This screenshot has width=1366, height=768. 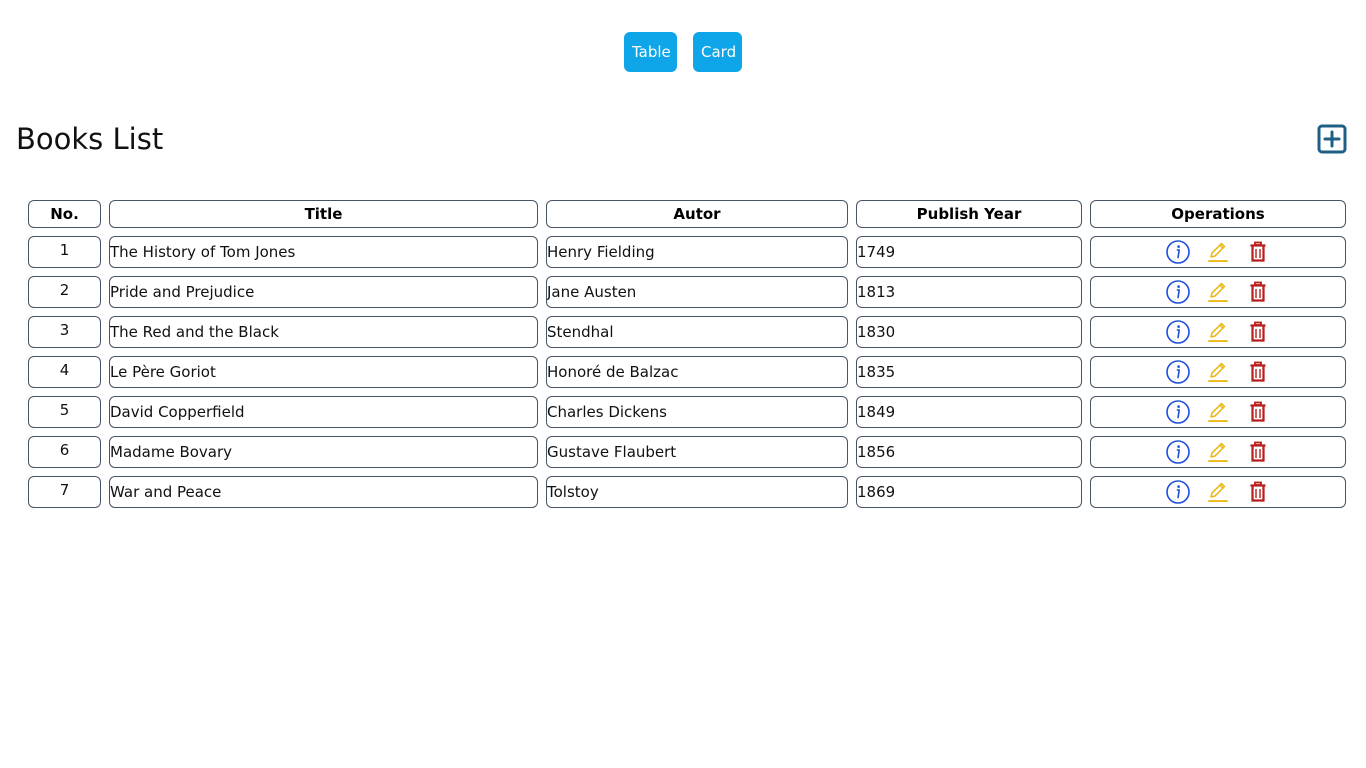 I want to click on table-view-button: Table, so click(x=650, y=52).